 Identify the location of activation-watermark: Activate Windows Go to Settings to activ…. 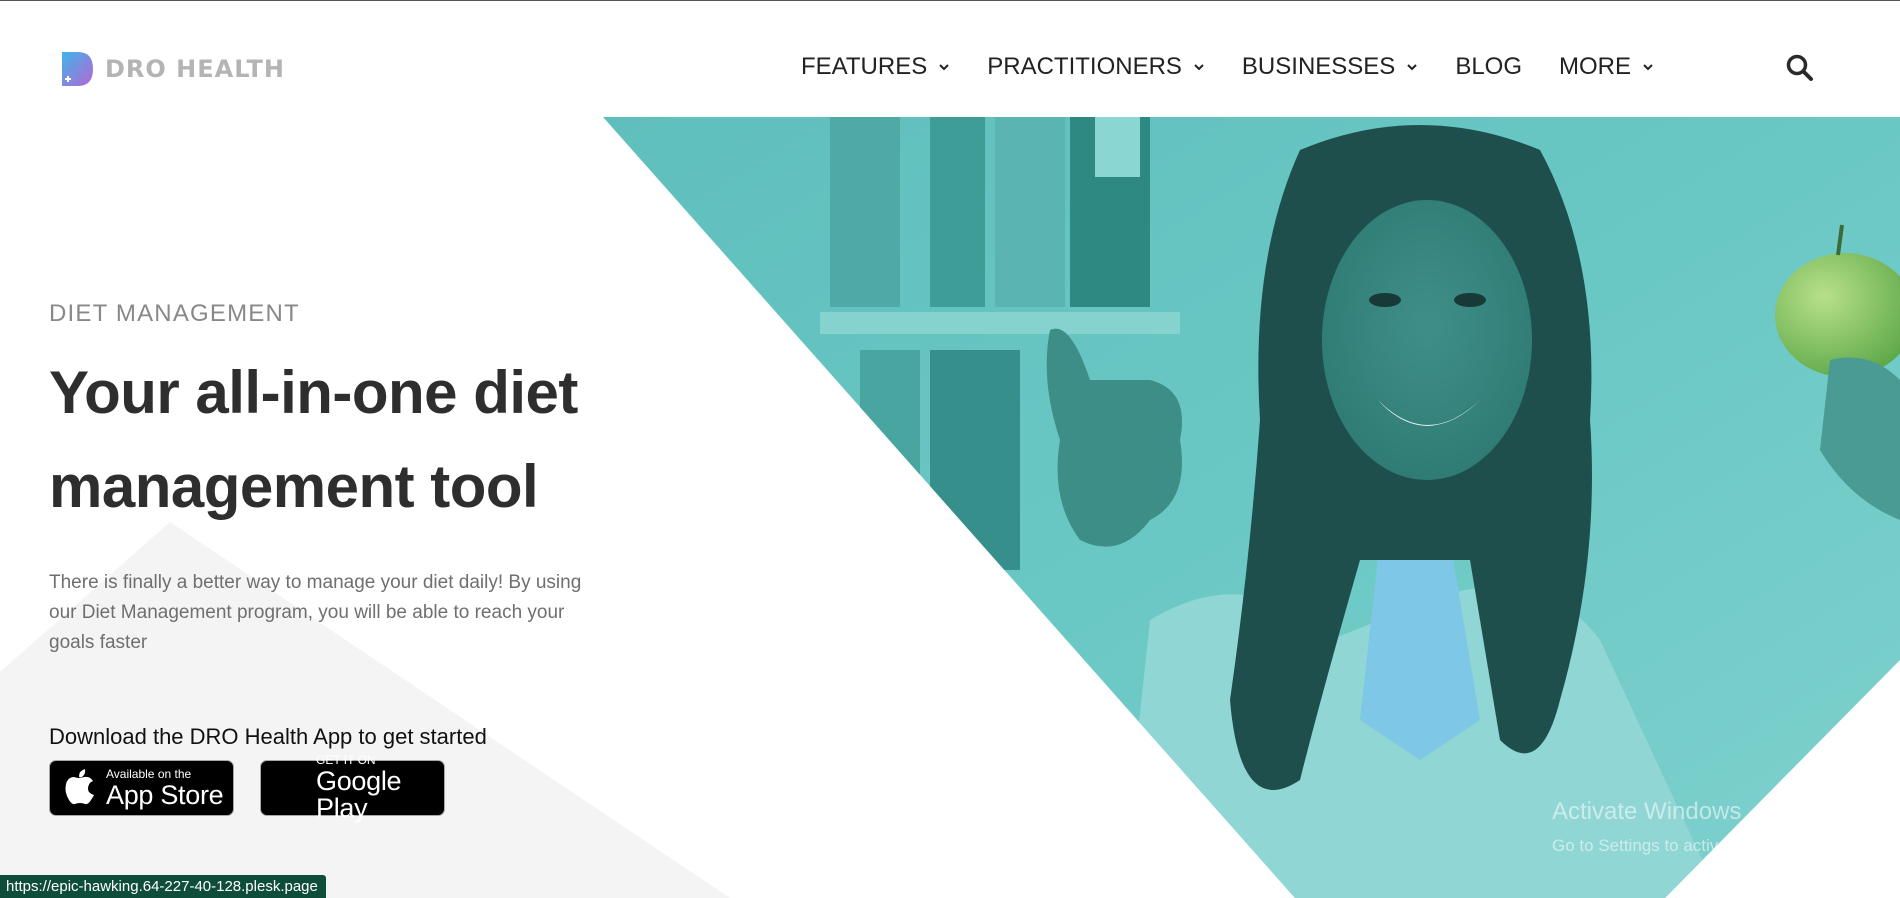
(1686, 827).